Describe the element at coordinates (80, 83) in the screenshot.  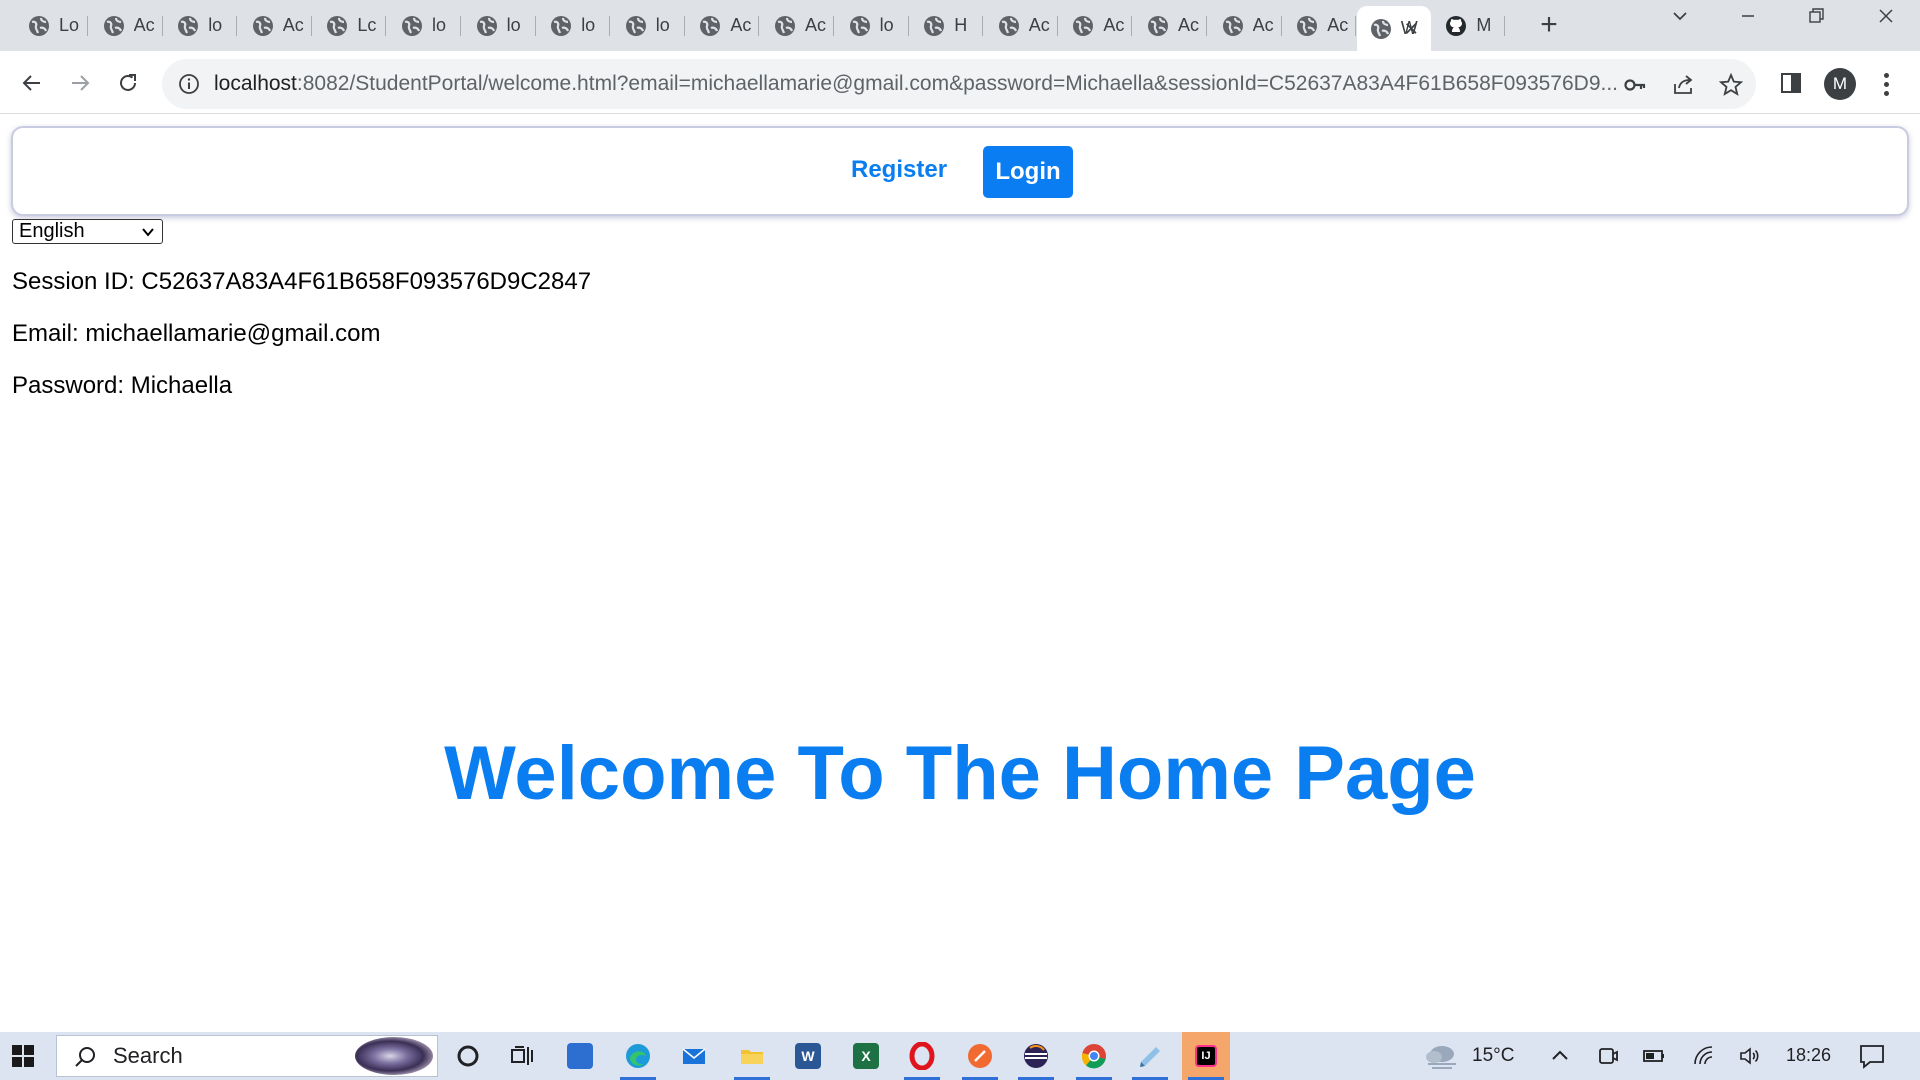
I see `forward-arrow-icon` at that location.